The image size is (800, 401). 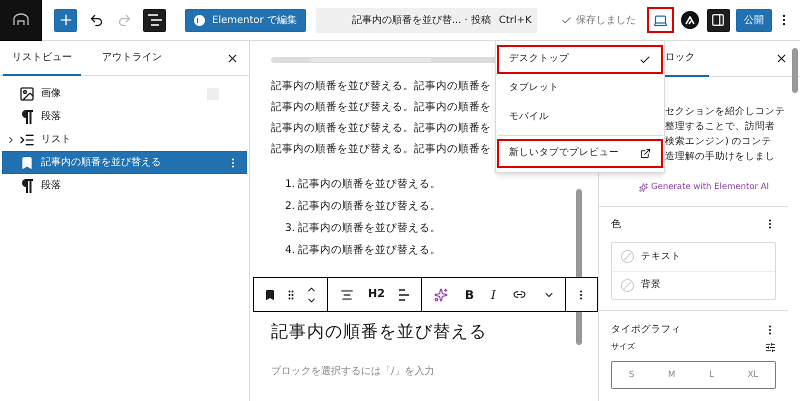 I want to click on list-number: 2., so click(x=290, y=206).